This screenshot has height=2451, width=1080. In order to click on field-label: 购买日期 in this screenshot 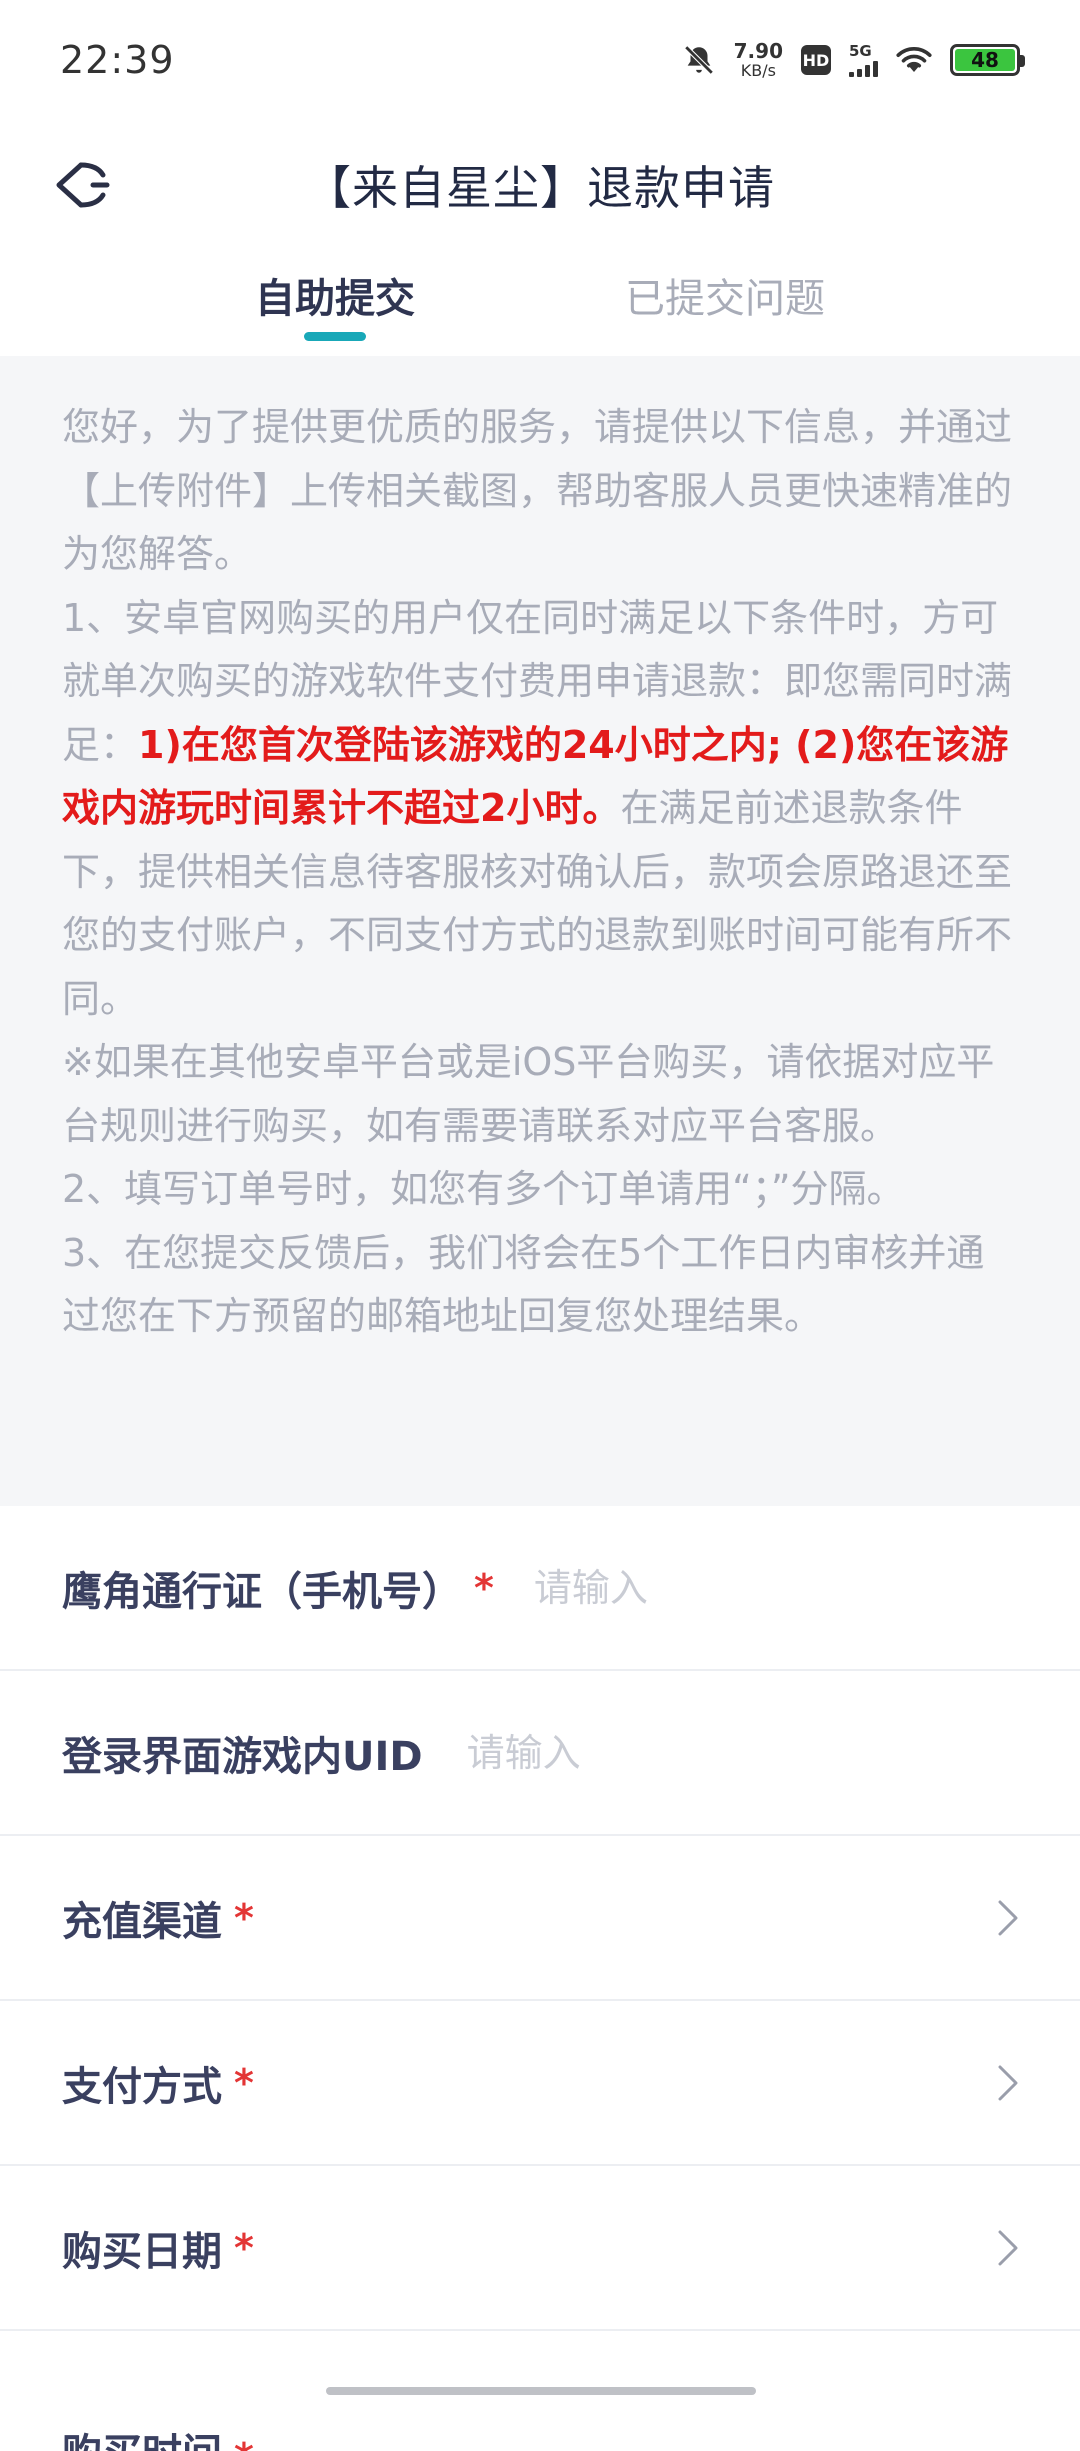, I will do `click(142, 2251)`.